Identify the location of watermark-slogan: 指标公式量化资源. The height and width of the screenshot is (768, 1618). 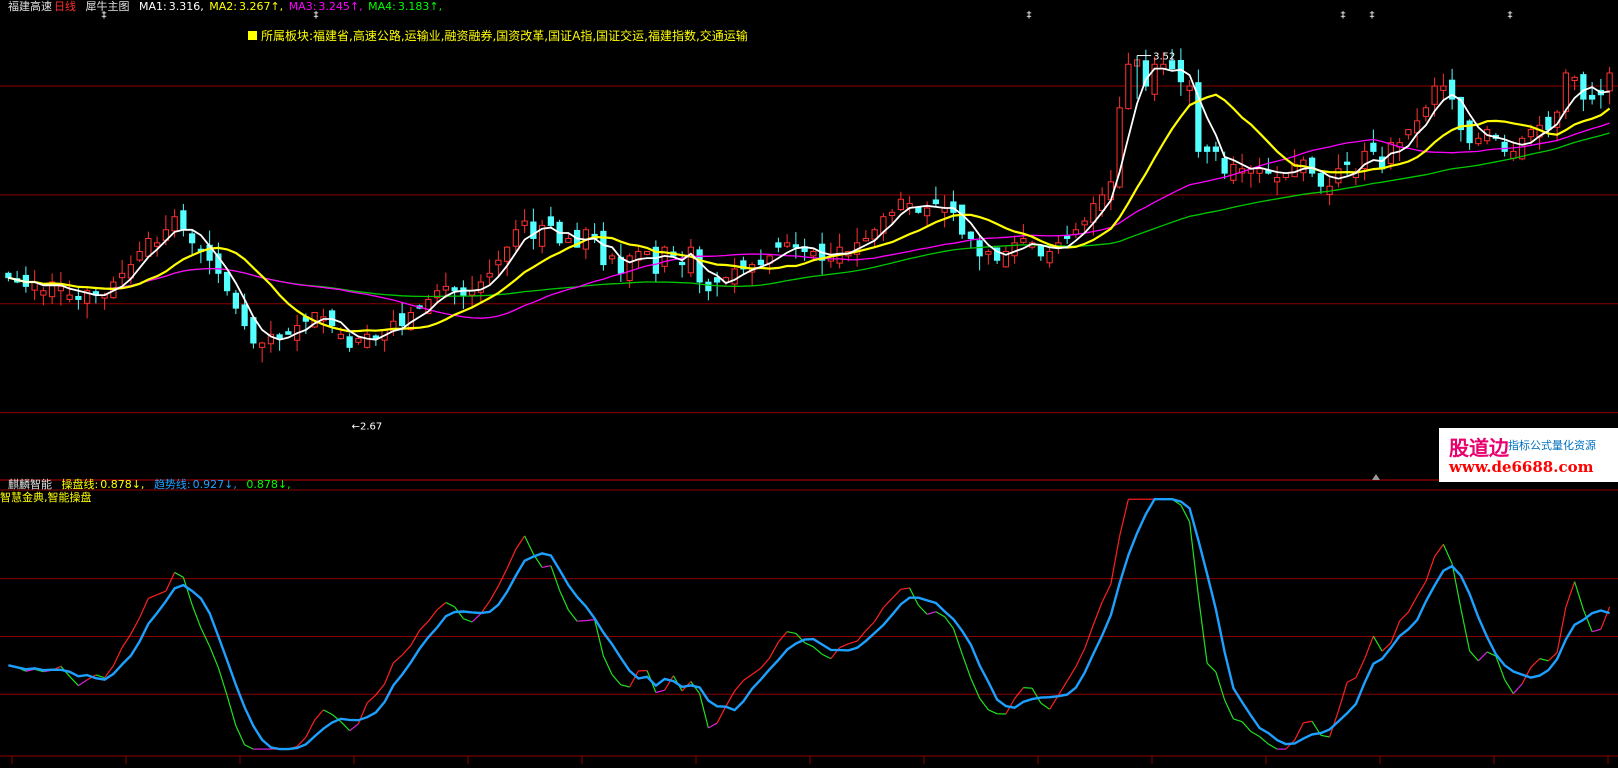
(1552, 445).